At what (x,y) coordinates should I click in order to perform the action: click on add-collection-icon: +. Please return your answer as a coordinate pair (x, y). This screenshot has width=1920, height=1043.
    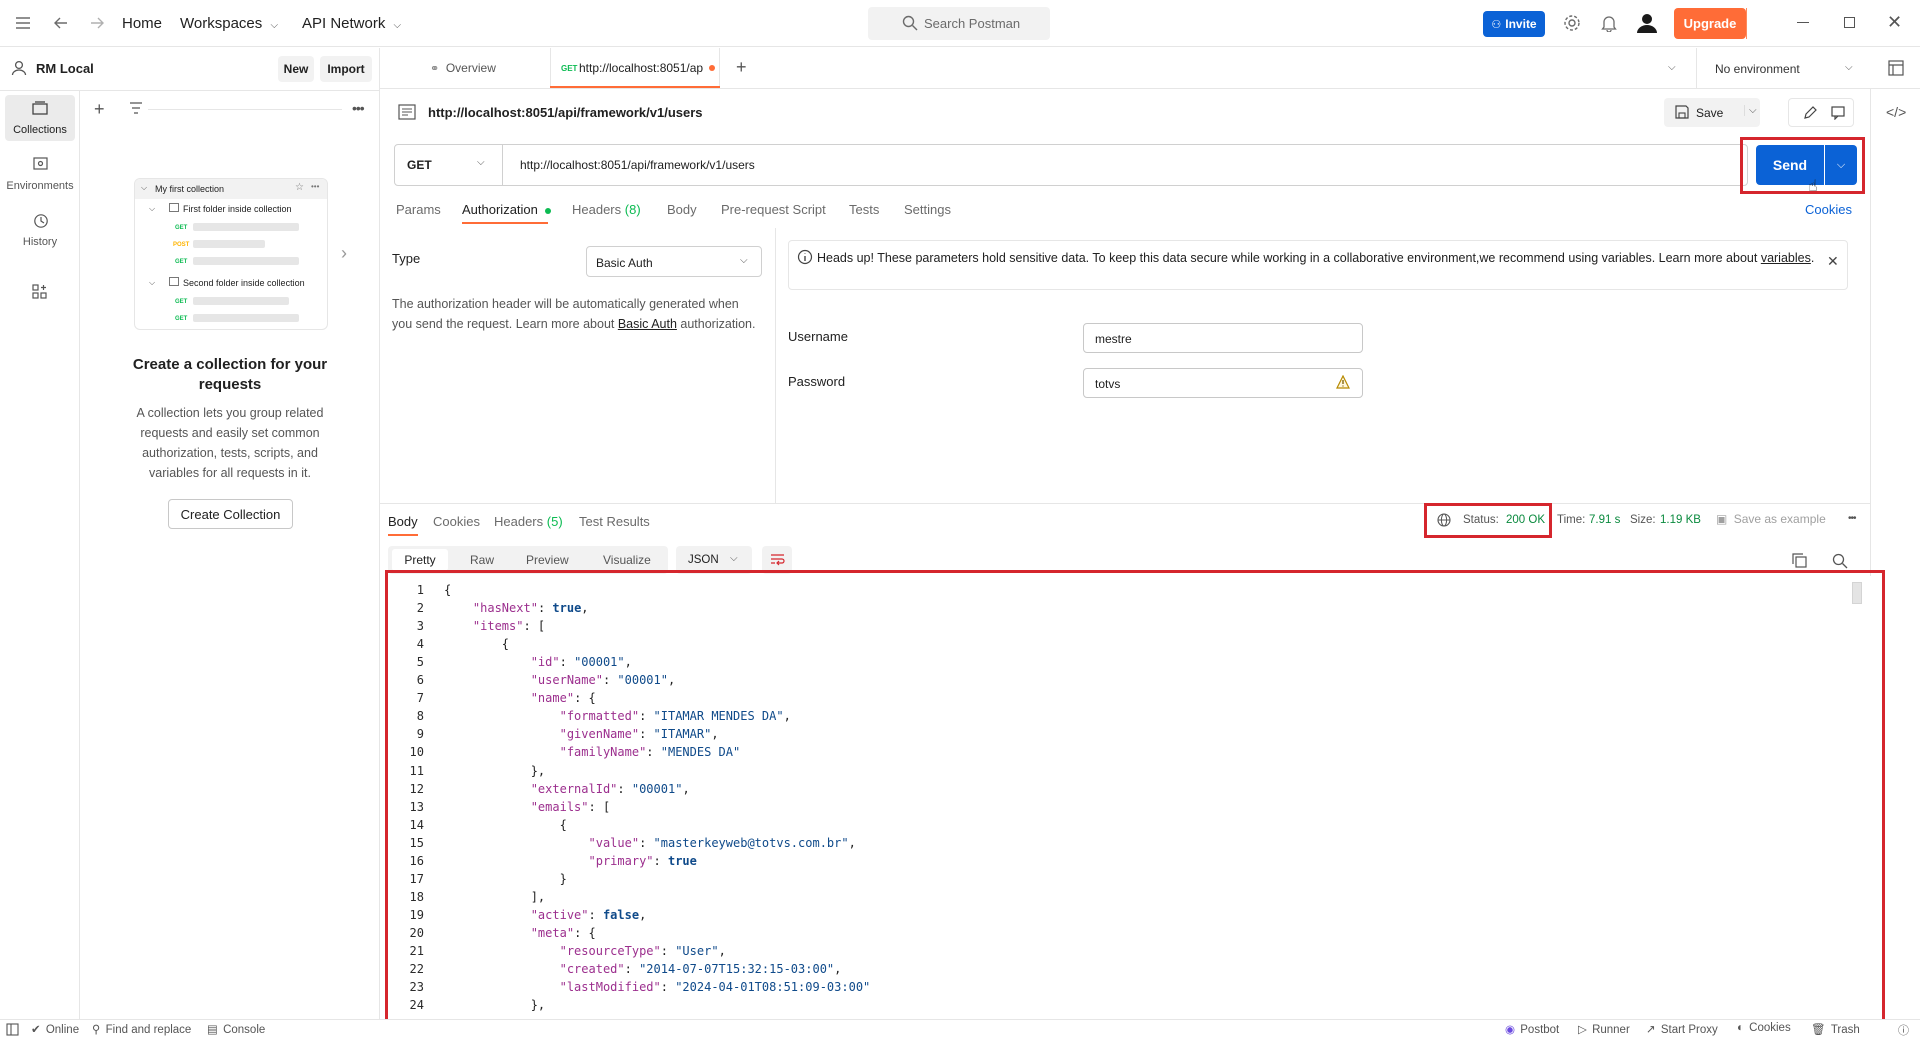
    Looking at the image, I should click on (99, 109).